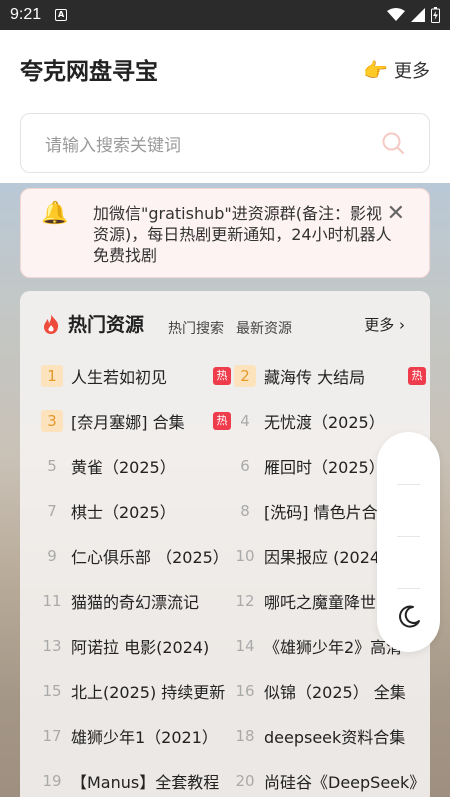 This screenshot has width=450, height=797. Describe the element at coordinates (245, 780) in the screenshot. I see `rank-number: 20` at that location.